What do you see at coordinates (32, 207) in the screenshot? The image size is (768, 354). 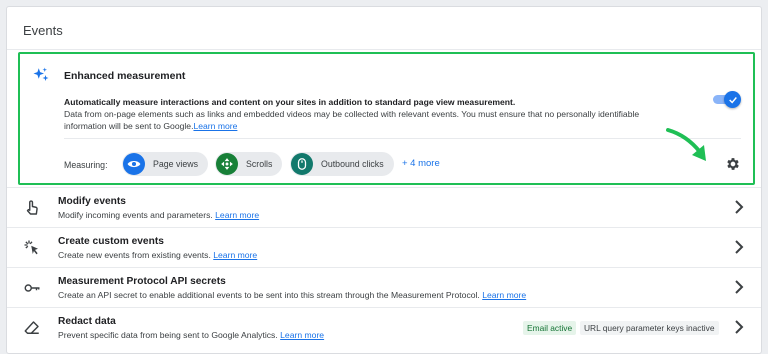 I see `touch-icon` at bounding box center [32, 207].